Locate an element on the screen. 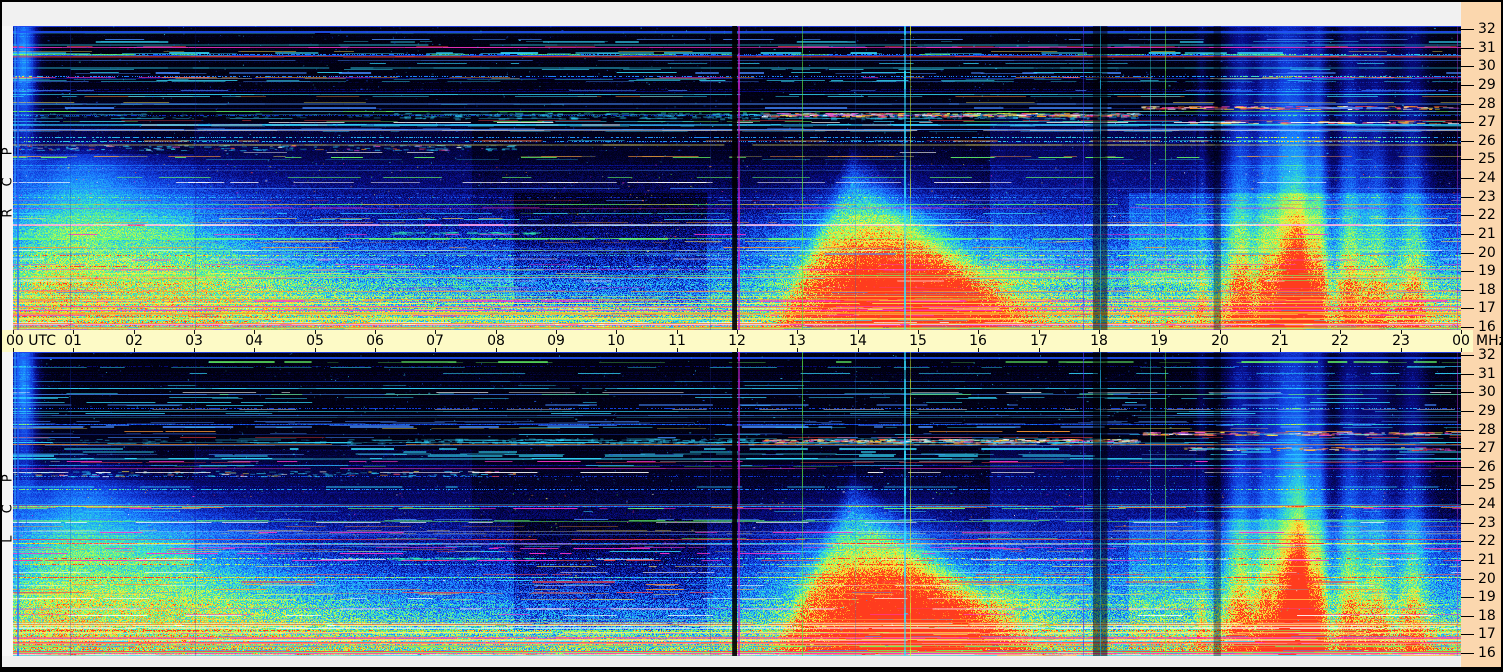 The width and height of the screenshot is (1503, 672). time-tick-label: 21 is located at coordinates (1280, 341).